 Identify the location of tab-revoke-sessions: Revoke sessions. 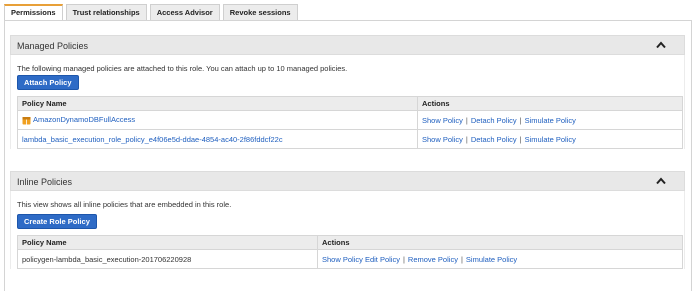
(260, 12).